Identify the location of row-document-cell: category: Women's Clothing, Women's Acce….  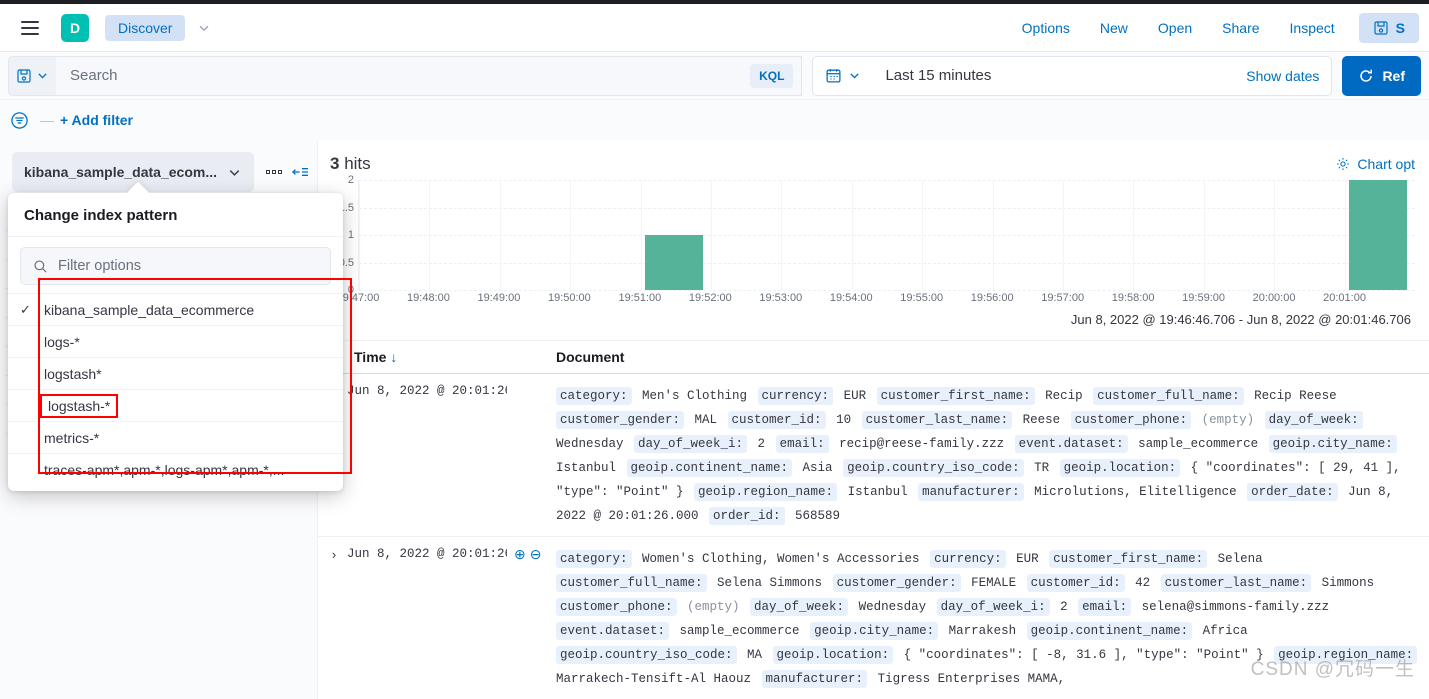
(992, 619).